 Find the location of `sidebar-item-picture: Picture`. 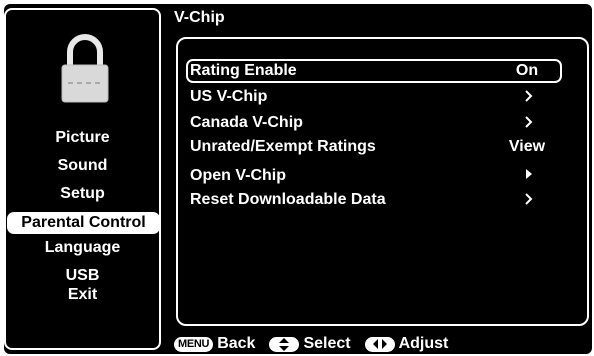

sidebar-item-picture: Picture is located at coordinates (82, 137).